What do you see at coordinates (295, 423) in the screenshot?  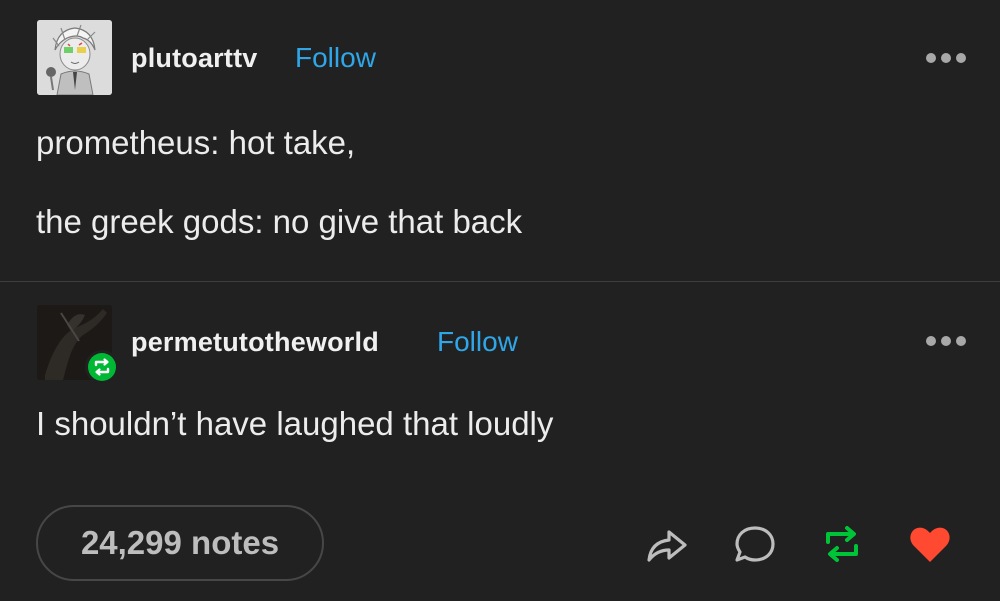 I see `reblog-comment: I shouldn’t have laughed that loudly` at bounding box center [295, 423].